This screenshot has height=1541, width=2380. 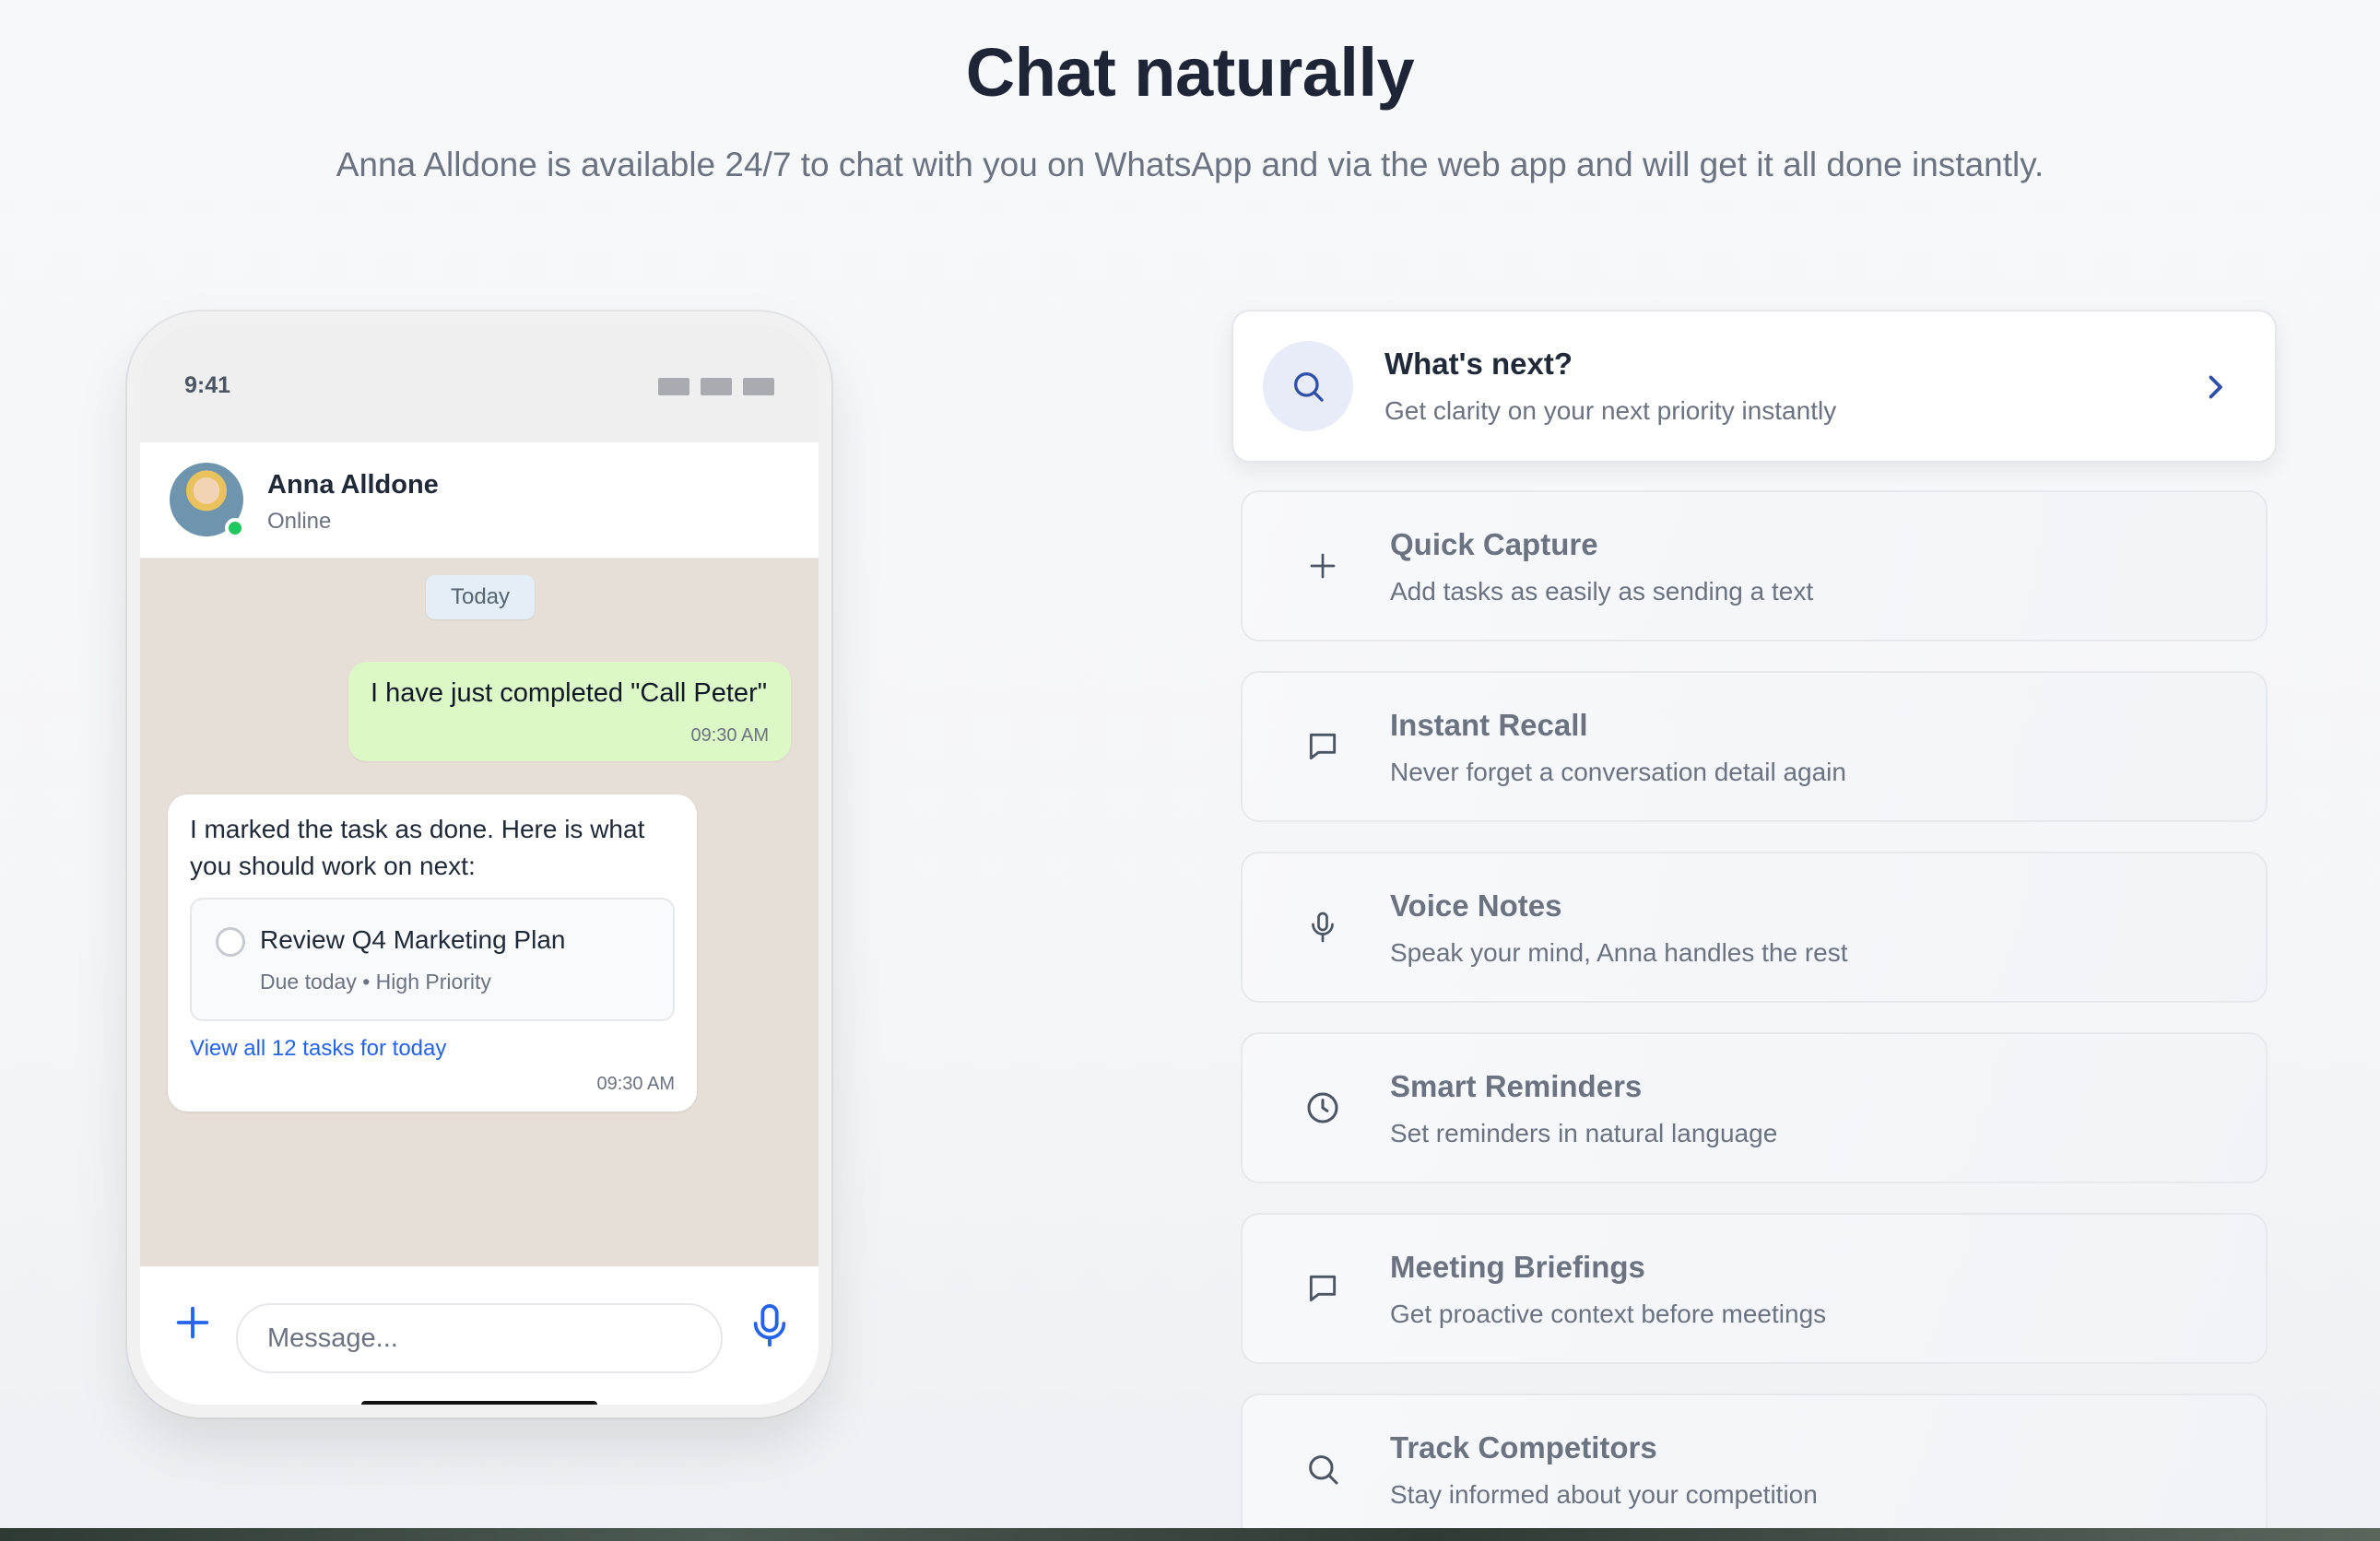 I want to click on feature-description: Never forget a conversation detail again, so click(x=1618, y=772).